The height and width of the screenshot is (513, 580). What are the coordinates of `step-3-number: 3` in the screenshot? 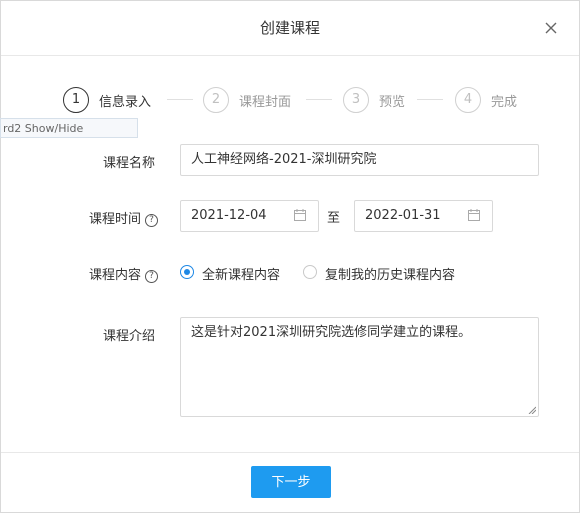 It's located at (356, 100).